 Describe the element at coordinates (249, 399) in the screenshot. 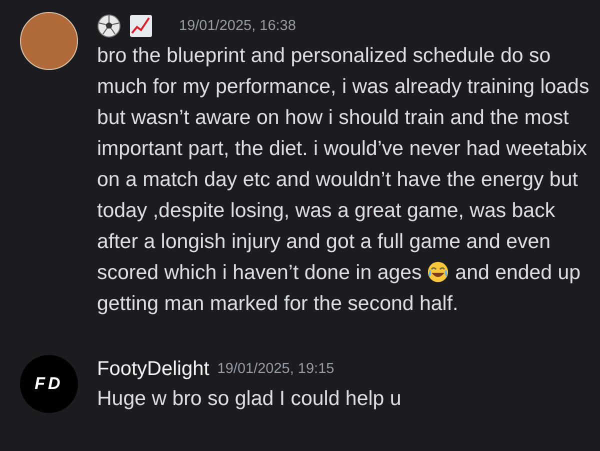

I see `message-text: Huge w bro so glad I could help u` at that location.